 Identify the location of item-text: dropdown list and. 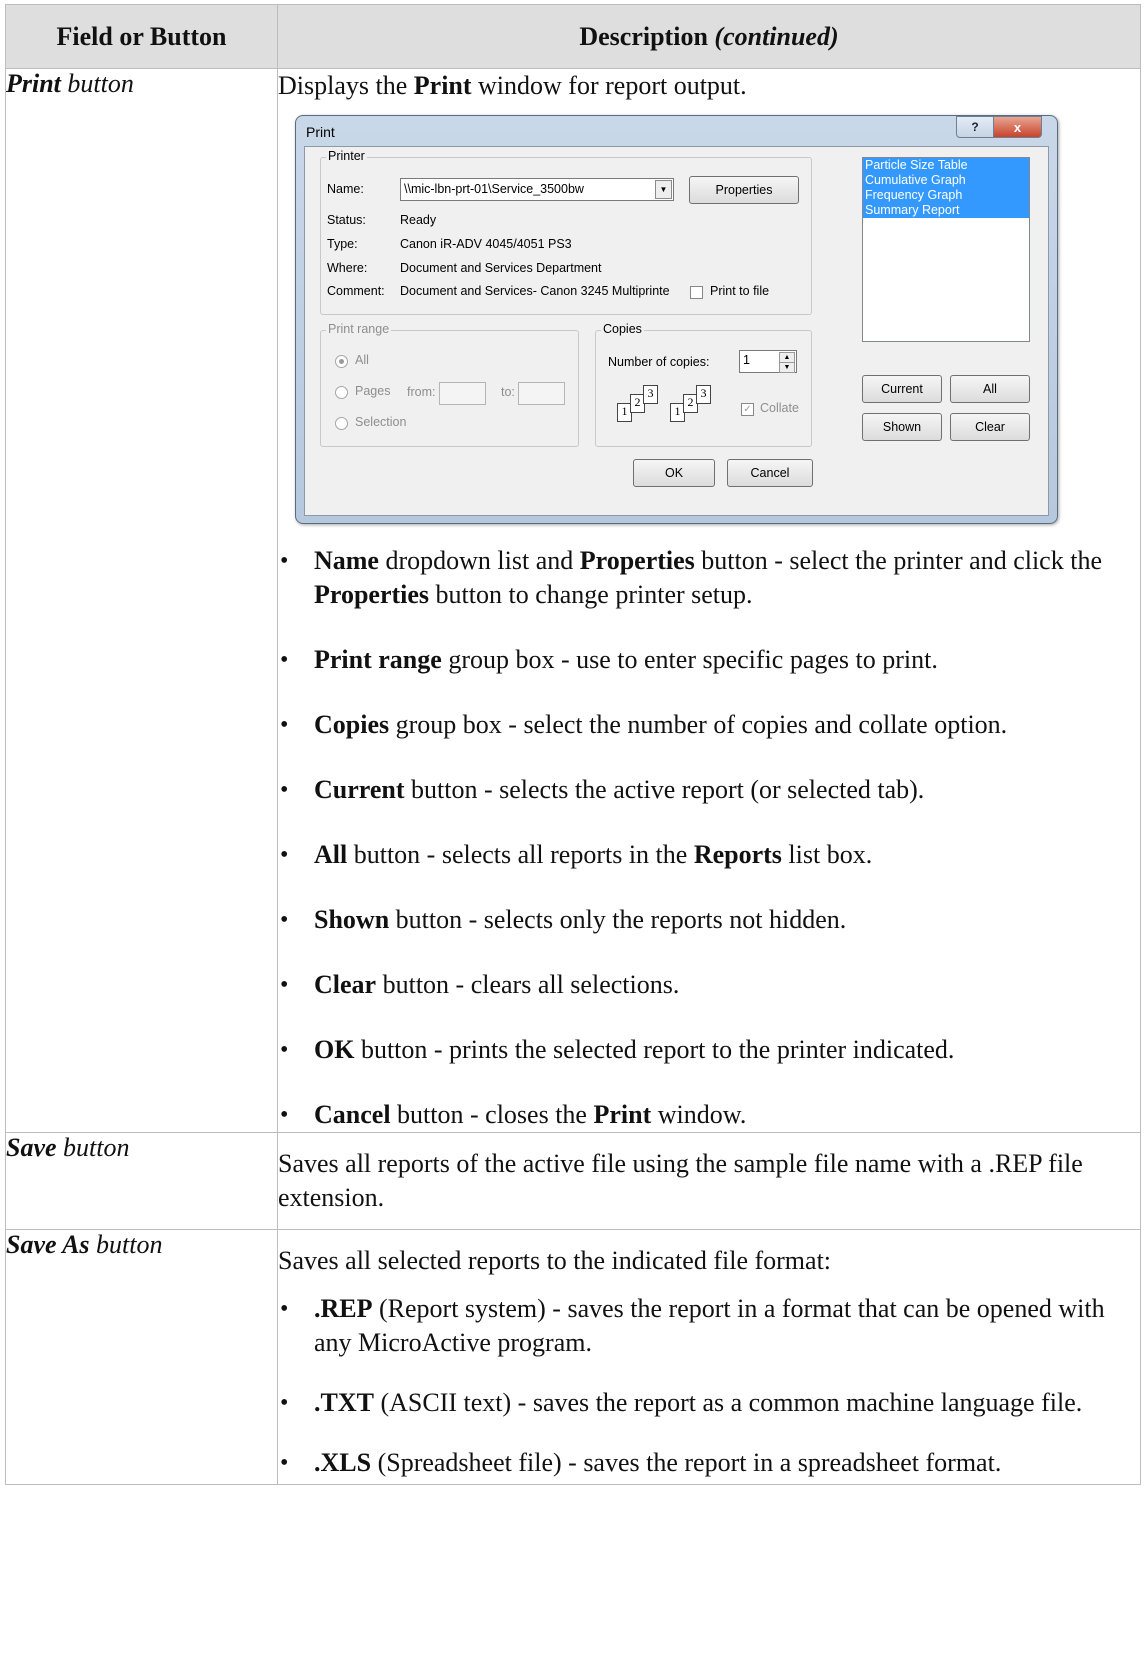
(479, 560).